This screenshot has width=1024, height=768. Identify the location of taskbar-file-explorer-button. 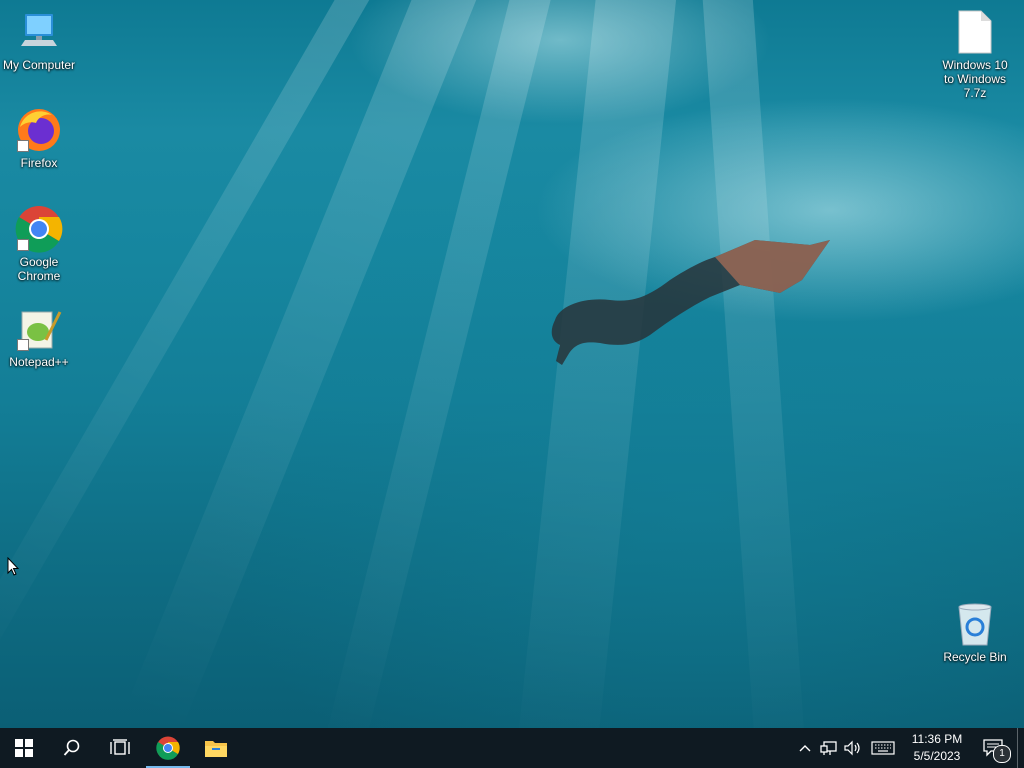
(216, 748).